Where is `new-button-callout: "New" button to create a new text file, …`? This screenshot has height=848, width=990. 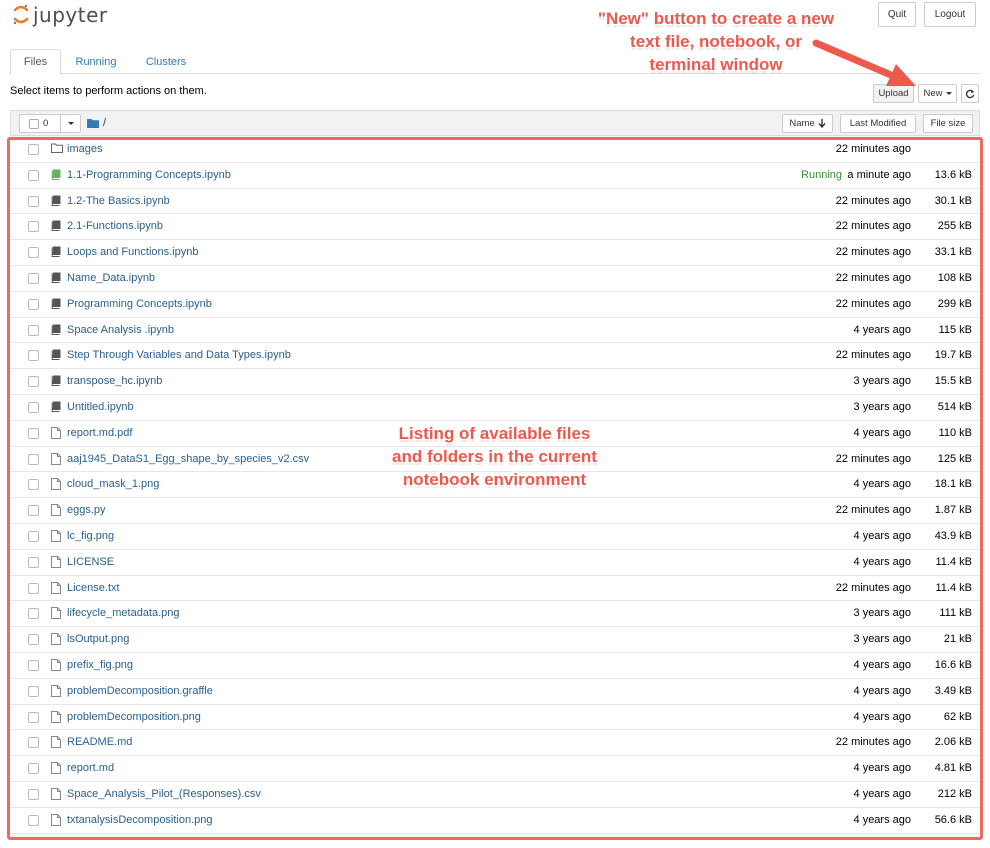 new-button-callout: "New" button to create a new text file, … is located at coordinates (716, 41).